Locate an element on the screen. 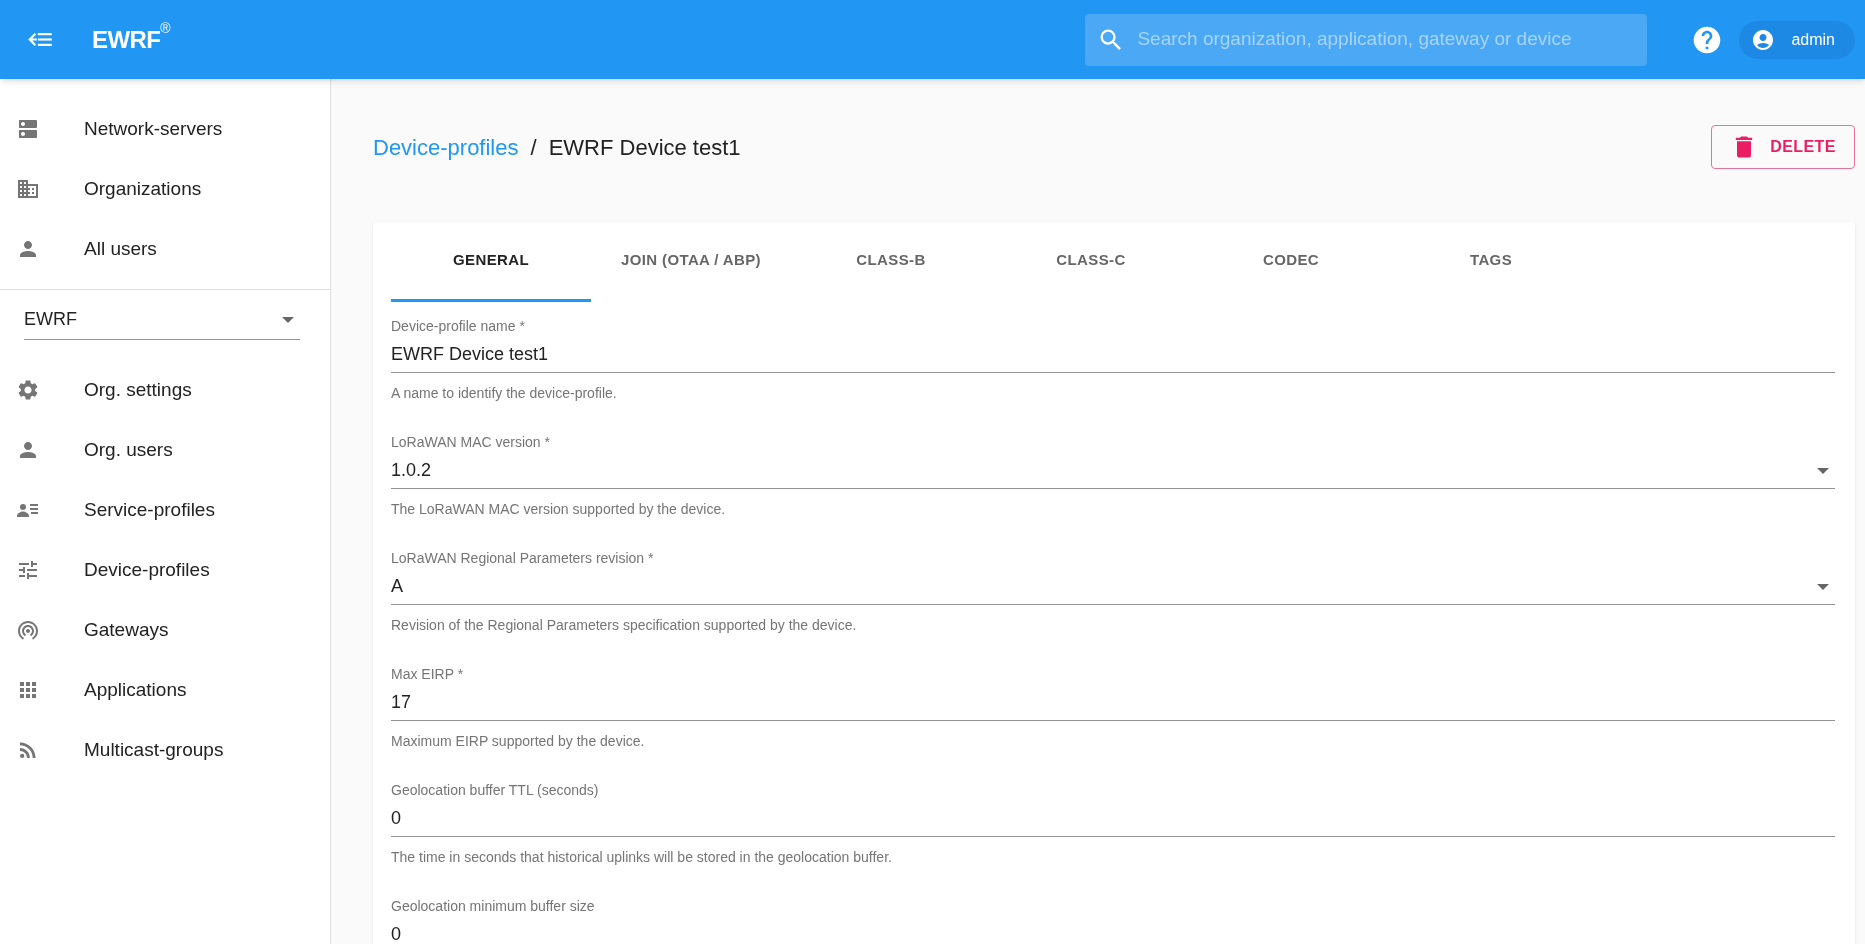 The height and width of the screenshot is (944, 1865). account-icon is located at coordinates (1763, 39).